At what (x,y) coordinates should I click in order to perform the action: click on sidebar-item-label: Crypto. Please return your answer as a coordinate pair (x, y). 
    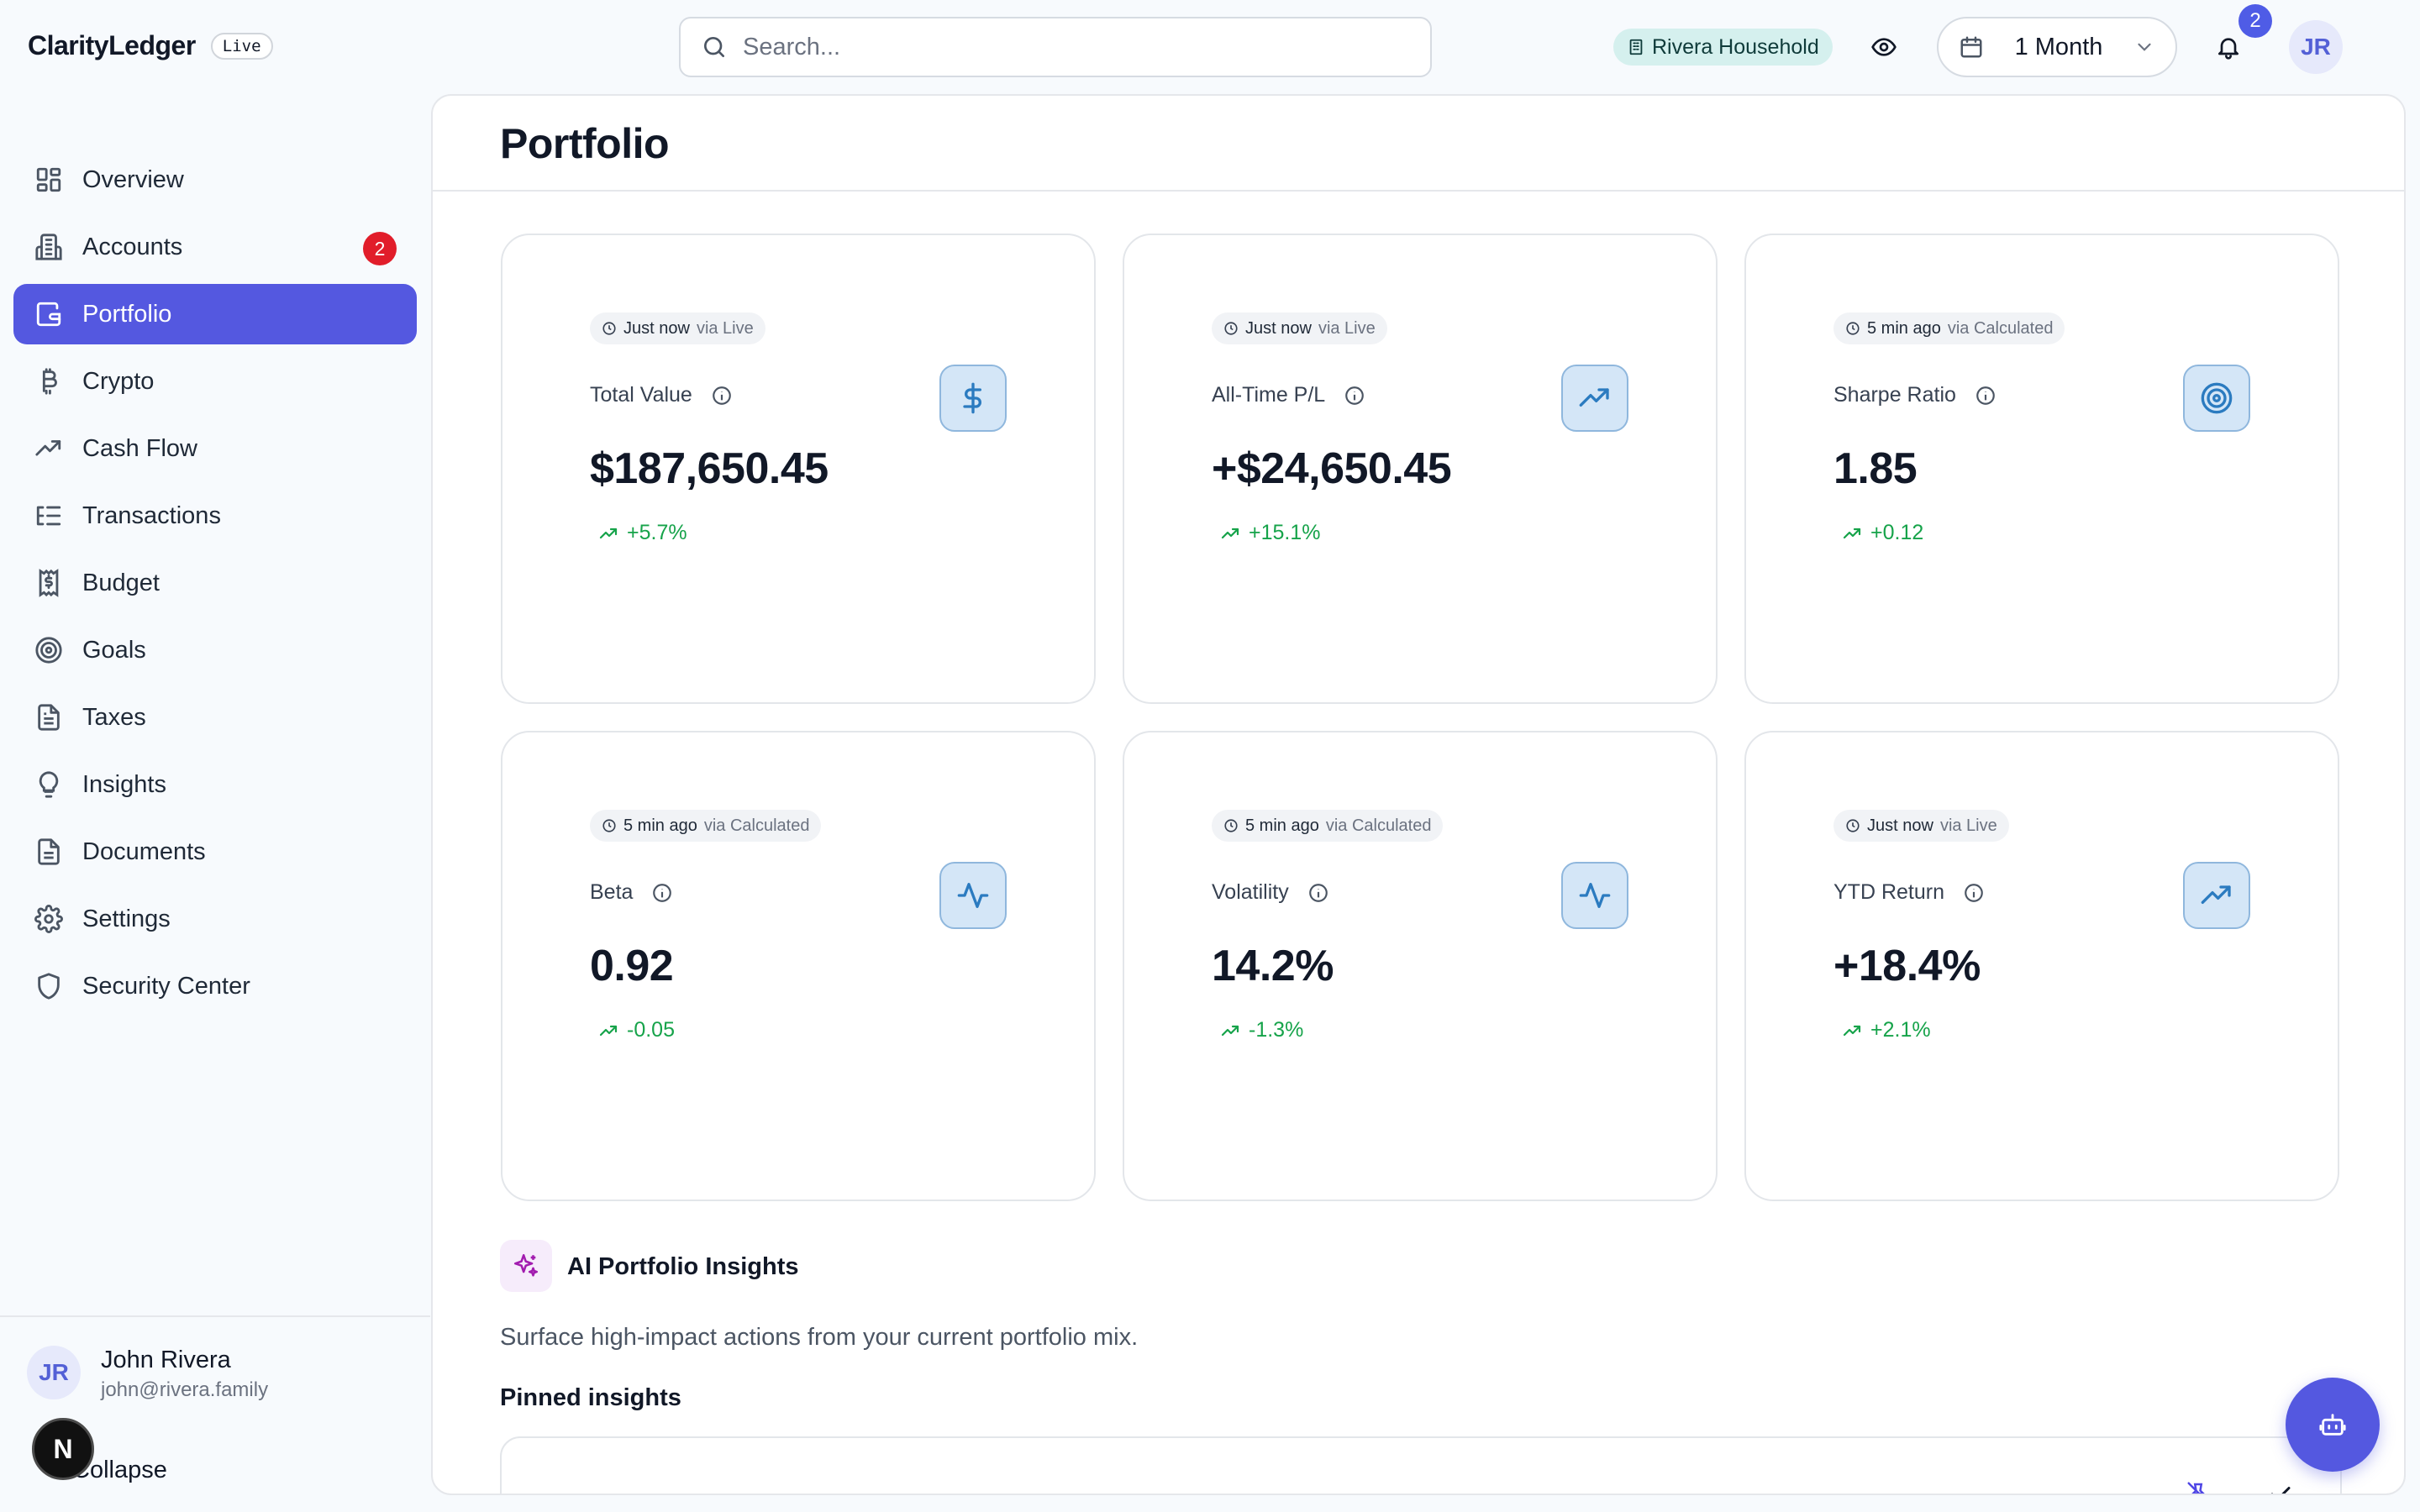
    Looking at the image, I should click on (118, 381).